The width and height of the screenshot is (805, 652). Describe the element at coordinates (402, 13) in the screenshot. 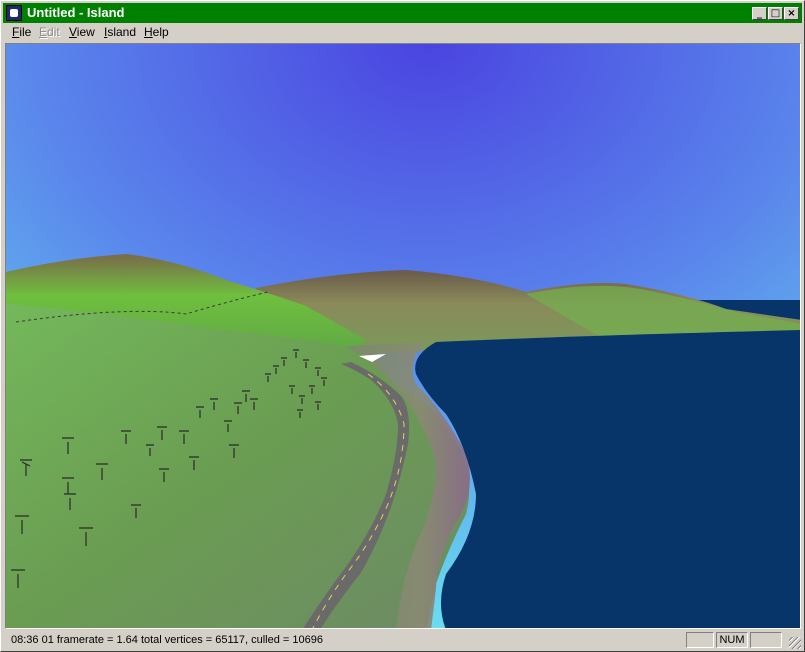

I see `title-bar: Untitled - Island _ □ ×` at that location.